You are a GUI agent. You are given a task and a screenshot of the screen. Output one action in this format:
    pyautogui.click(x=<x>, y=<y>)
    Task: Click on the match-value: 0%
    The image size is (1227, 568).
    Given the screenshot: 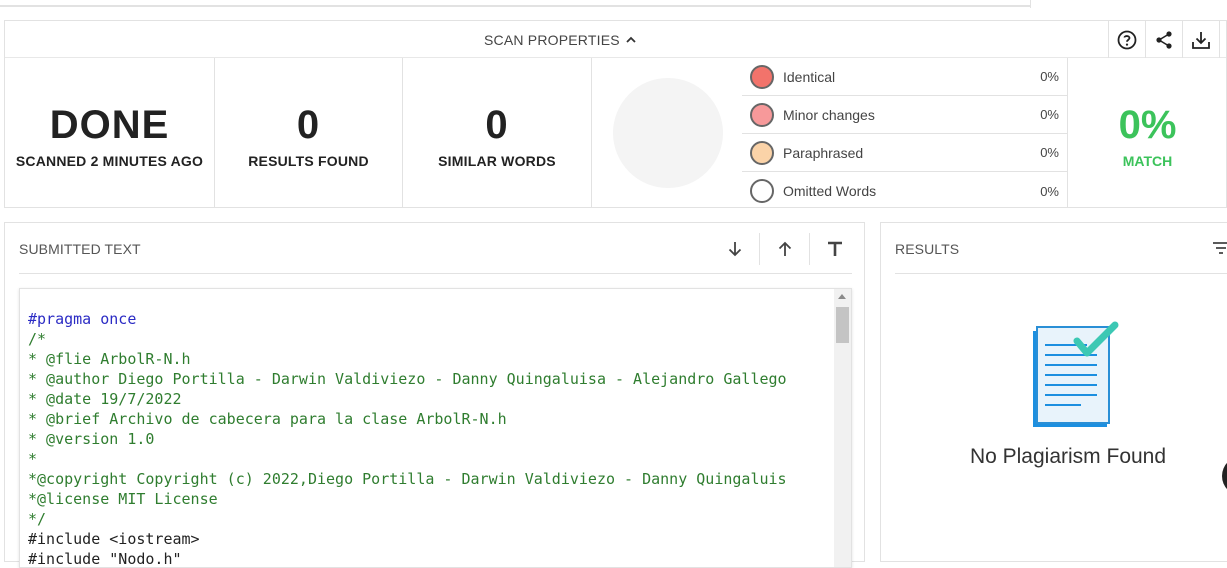 What is the action you would take?
    pyautogui.click(x=1147, y=125)
    